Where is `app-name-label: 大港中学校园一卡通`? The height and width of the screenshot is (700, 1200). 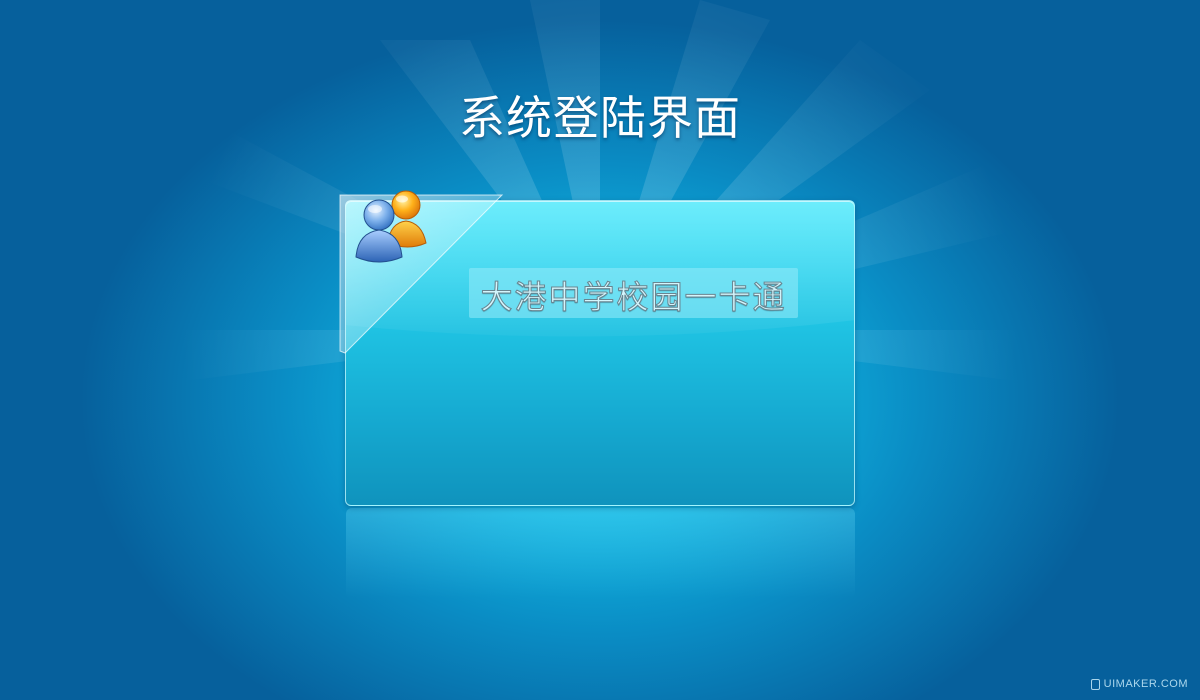 app-name-label: 大港中学校园一卡通 is located at coordinates (633, 297).